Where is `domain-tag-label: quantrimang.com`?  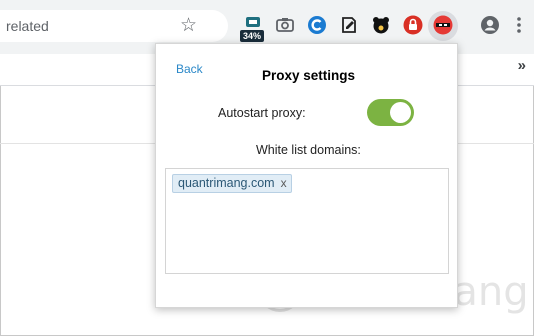 domain-tag-label: quantrimang.com is located at coordinates (226, 183).